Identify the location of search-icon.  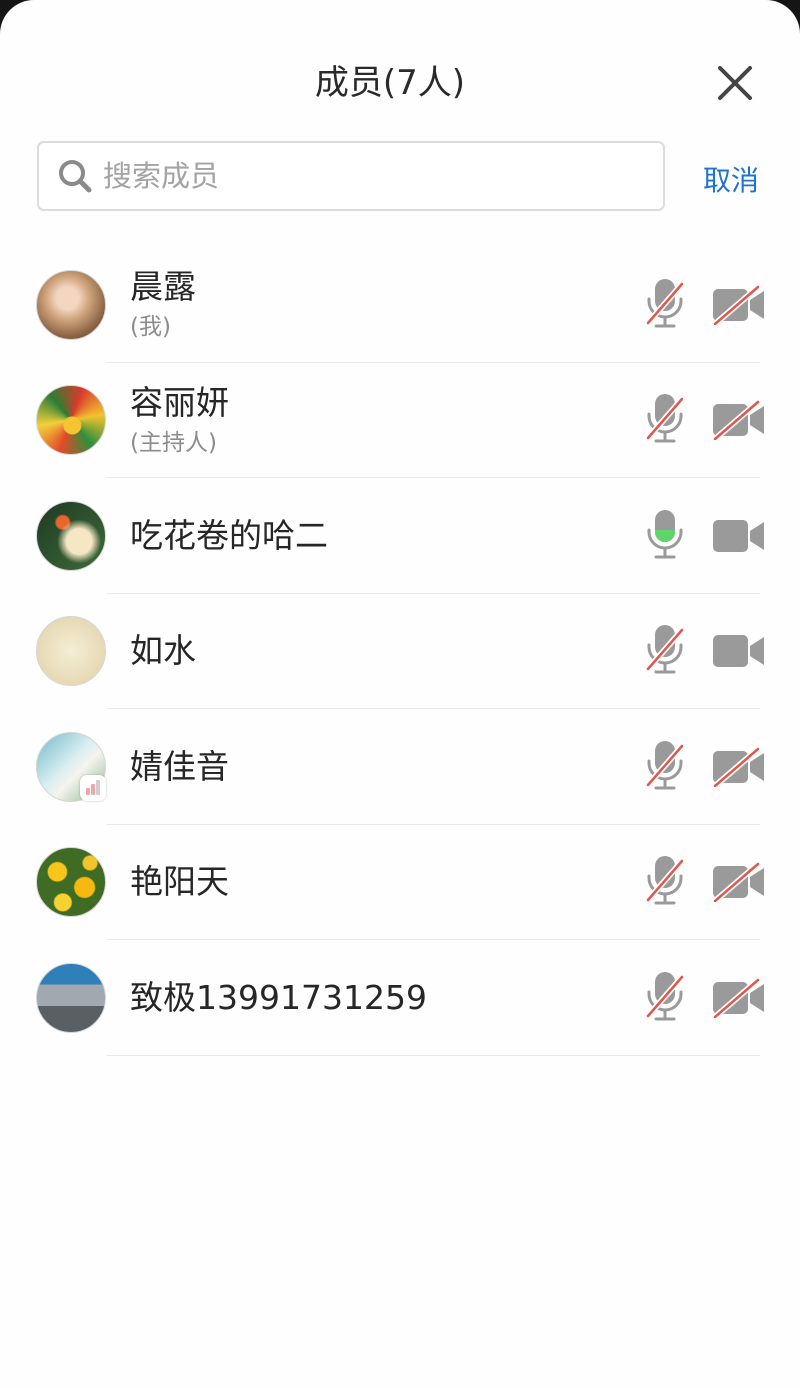
(75, 176).